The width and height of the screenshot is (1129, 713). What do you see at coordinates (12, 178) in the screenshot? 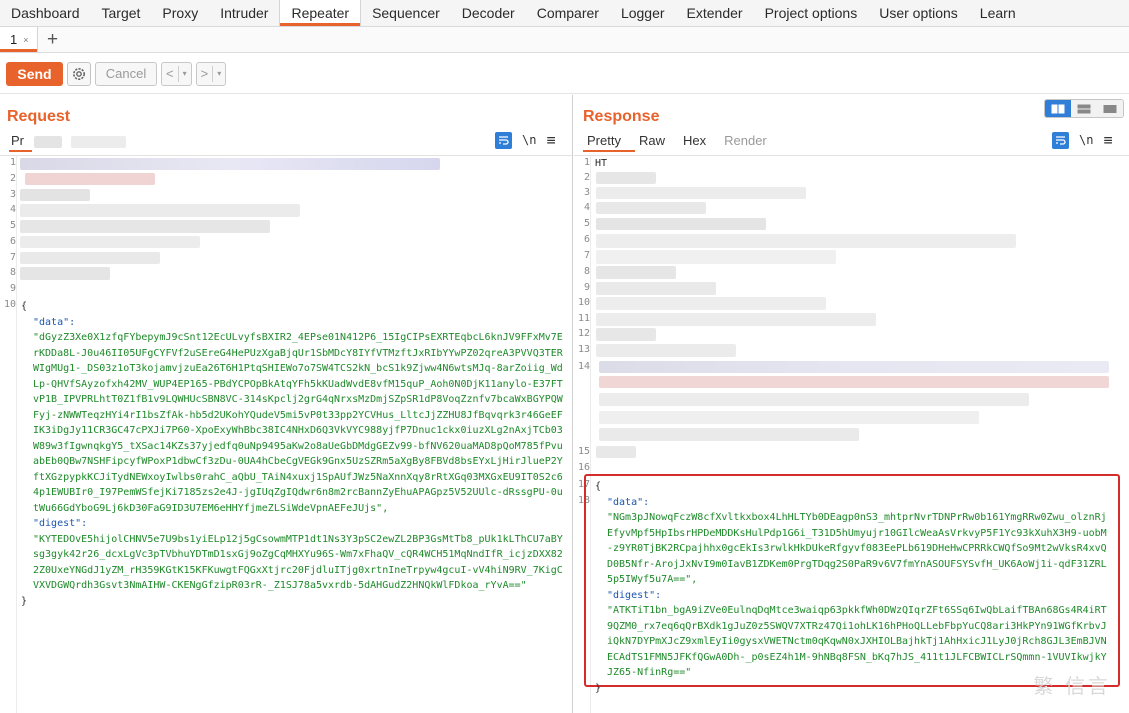
I see `line-number: 2` at bounding box center [12, 178].